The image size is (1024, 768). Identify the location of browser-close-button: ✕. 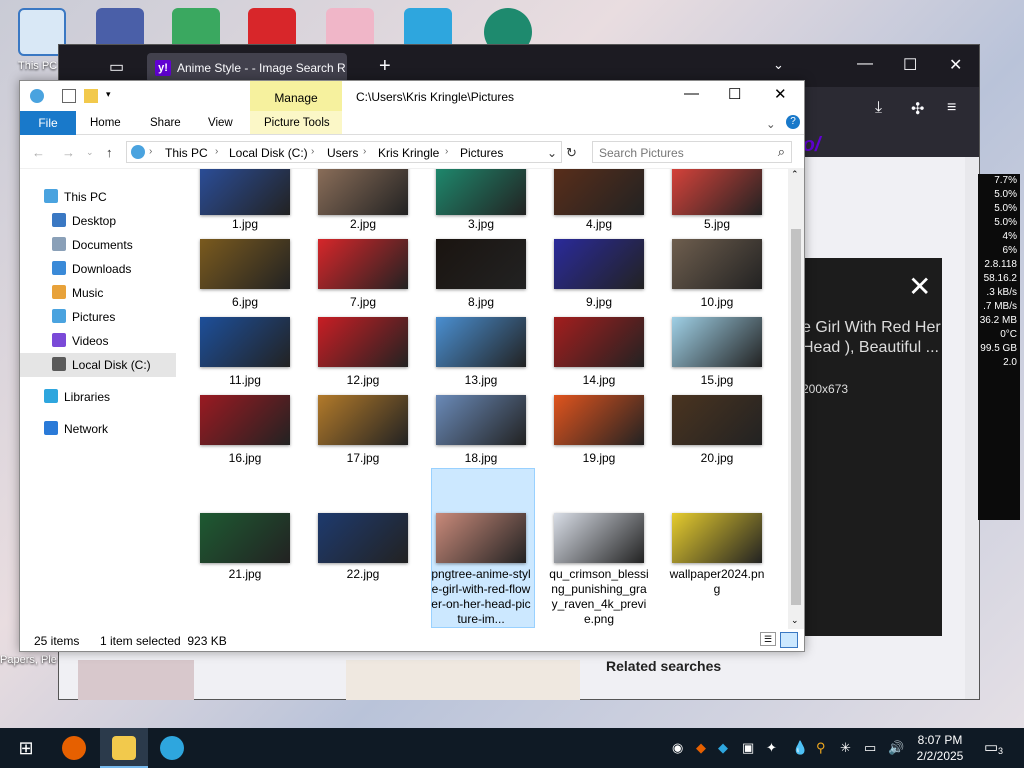
(955, 65).